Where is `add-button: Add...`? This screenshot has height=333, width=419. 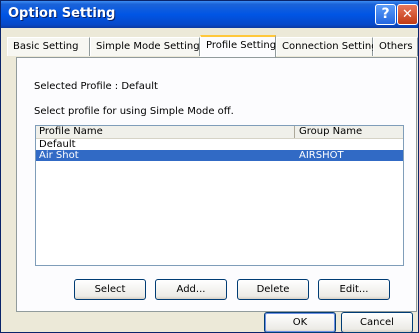
add-button: Add... is located at coordinates (191, 289).